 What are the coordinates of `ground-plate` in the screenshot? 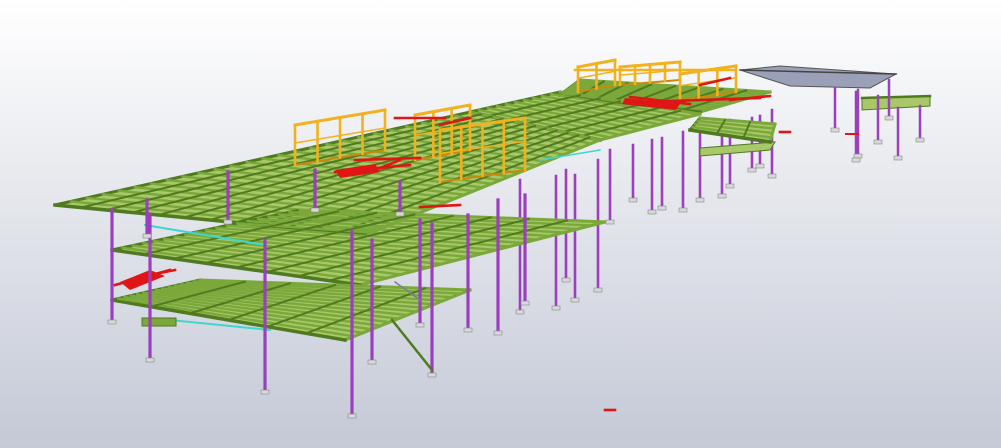 It's located at (159, 322).